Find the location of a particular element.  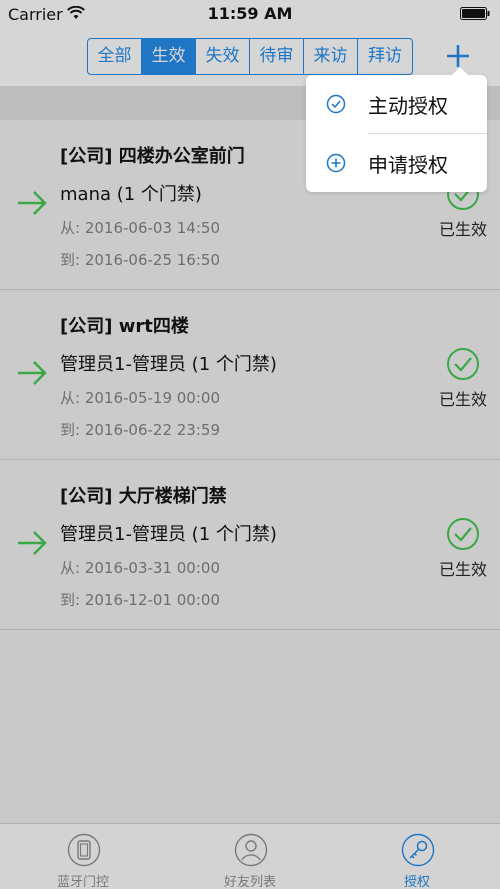

menu-item-label: 申请授权 is located at coordinates (408, 165).